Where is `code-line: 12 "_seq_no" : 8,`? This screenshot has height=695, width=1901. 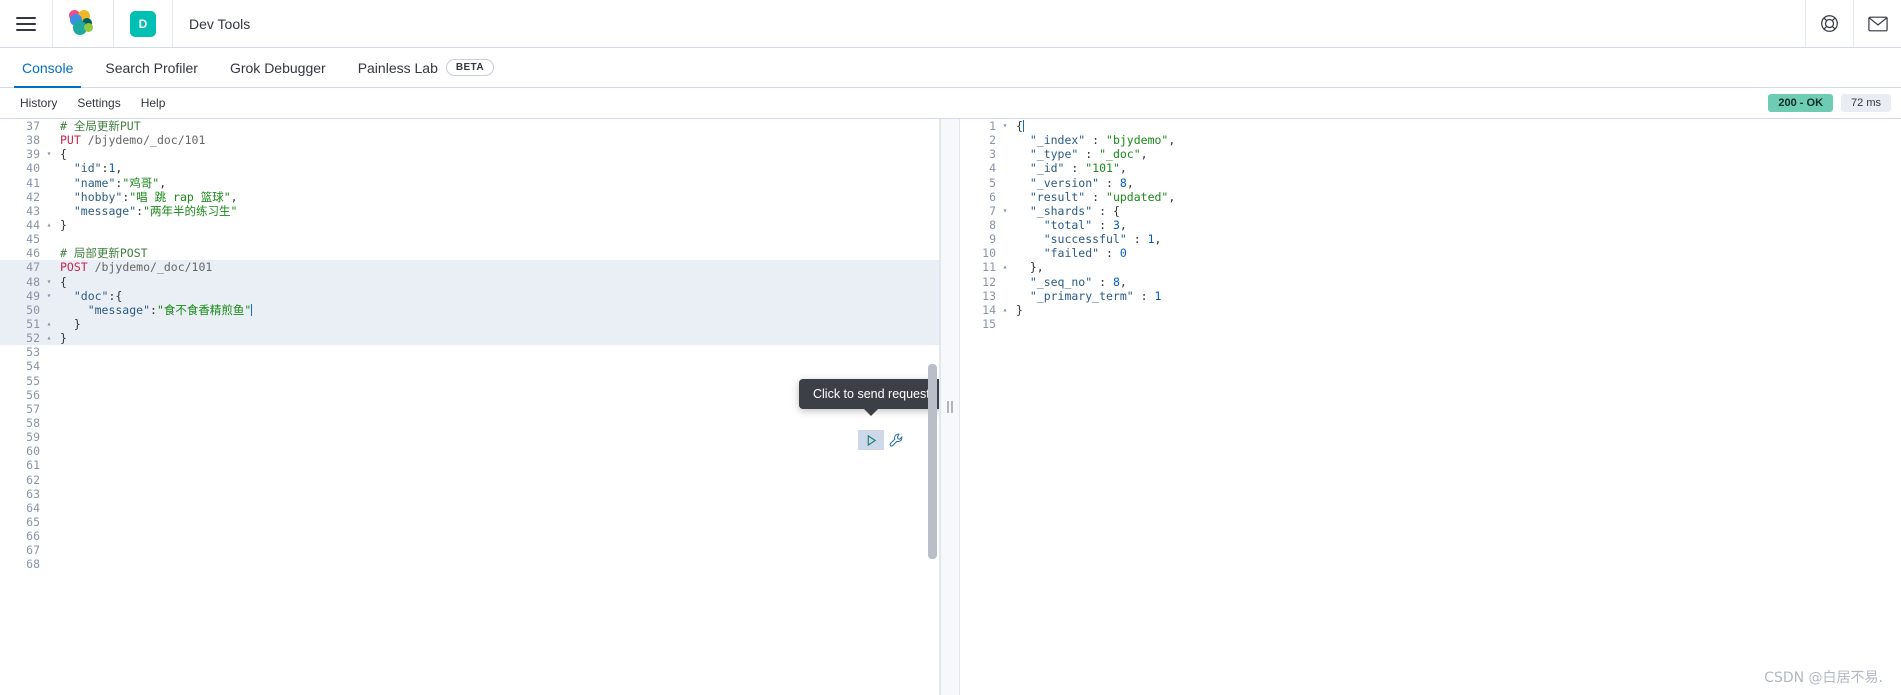 code-line: 12 "_seq_no" : 8, is located at coordinates (1430, 281).